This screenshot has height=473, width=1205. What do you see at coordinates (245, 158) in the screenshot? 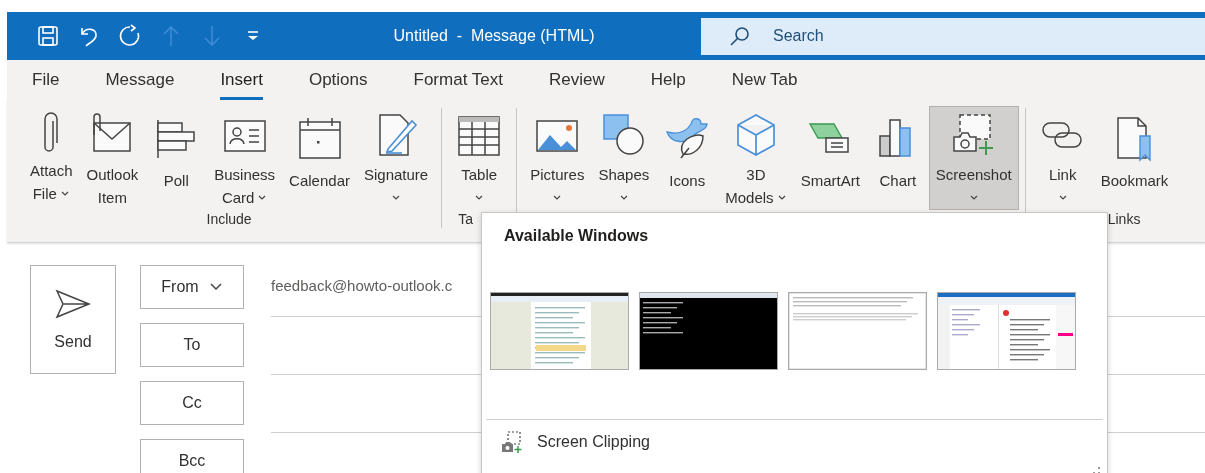
I see `ribbon-button: Business Card` at bounding box center [245, 158].